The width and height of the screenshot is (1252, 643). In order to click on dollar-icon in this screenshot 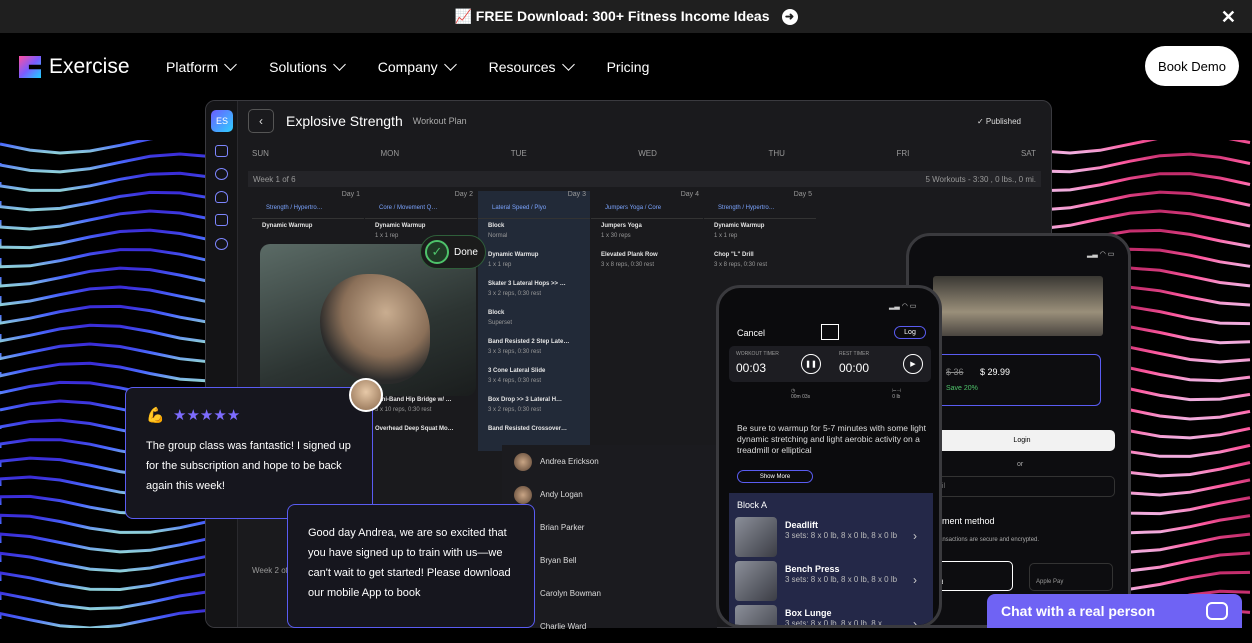, I will do `click(221, 174)`.